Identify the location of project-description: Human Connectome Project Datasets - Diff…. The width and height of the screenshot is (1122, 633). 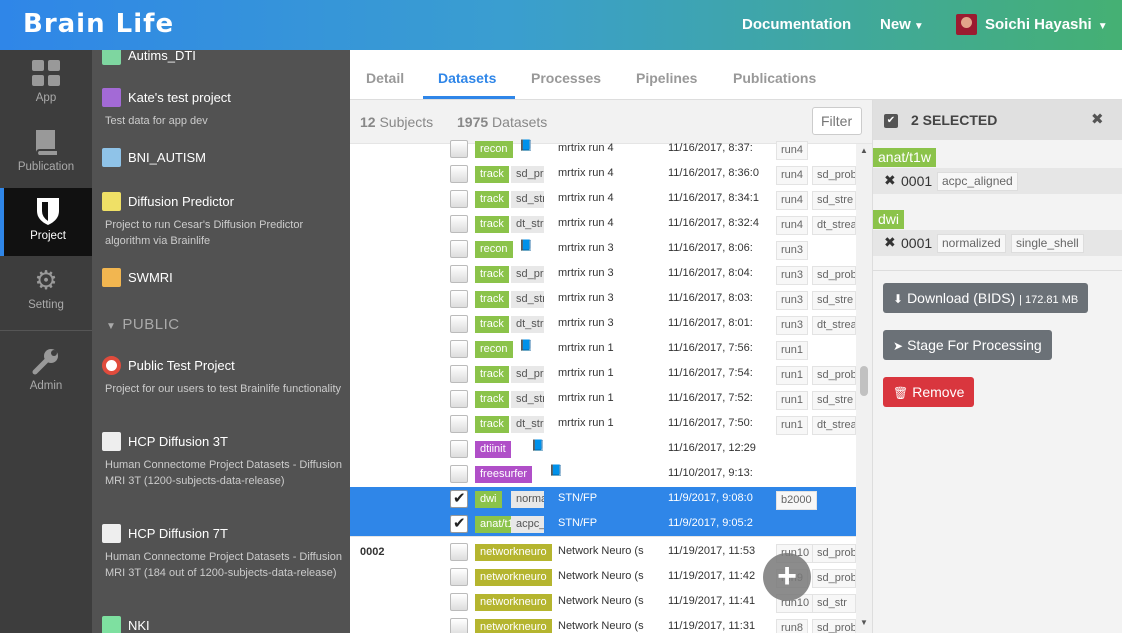
(224, 473).